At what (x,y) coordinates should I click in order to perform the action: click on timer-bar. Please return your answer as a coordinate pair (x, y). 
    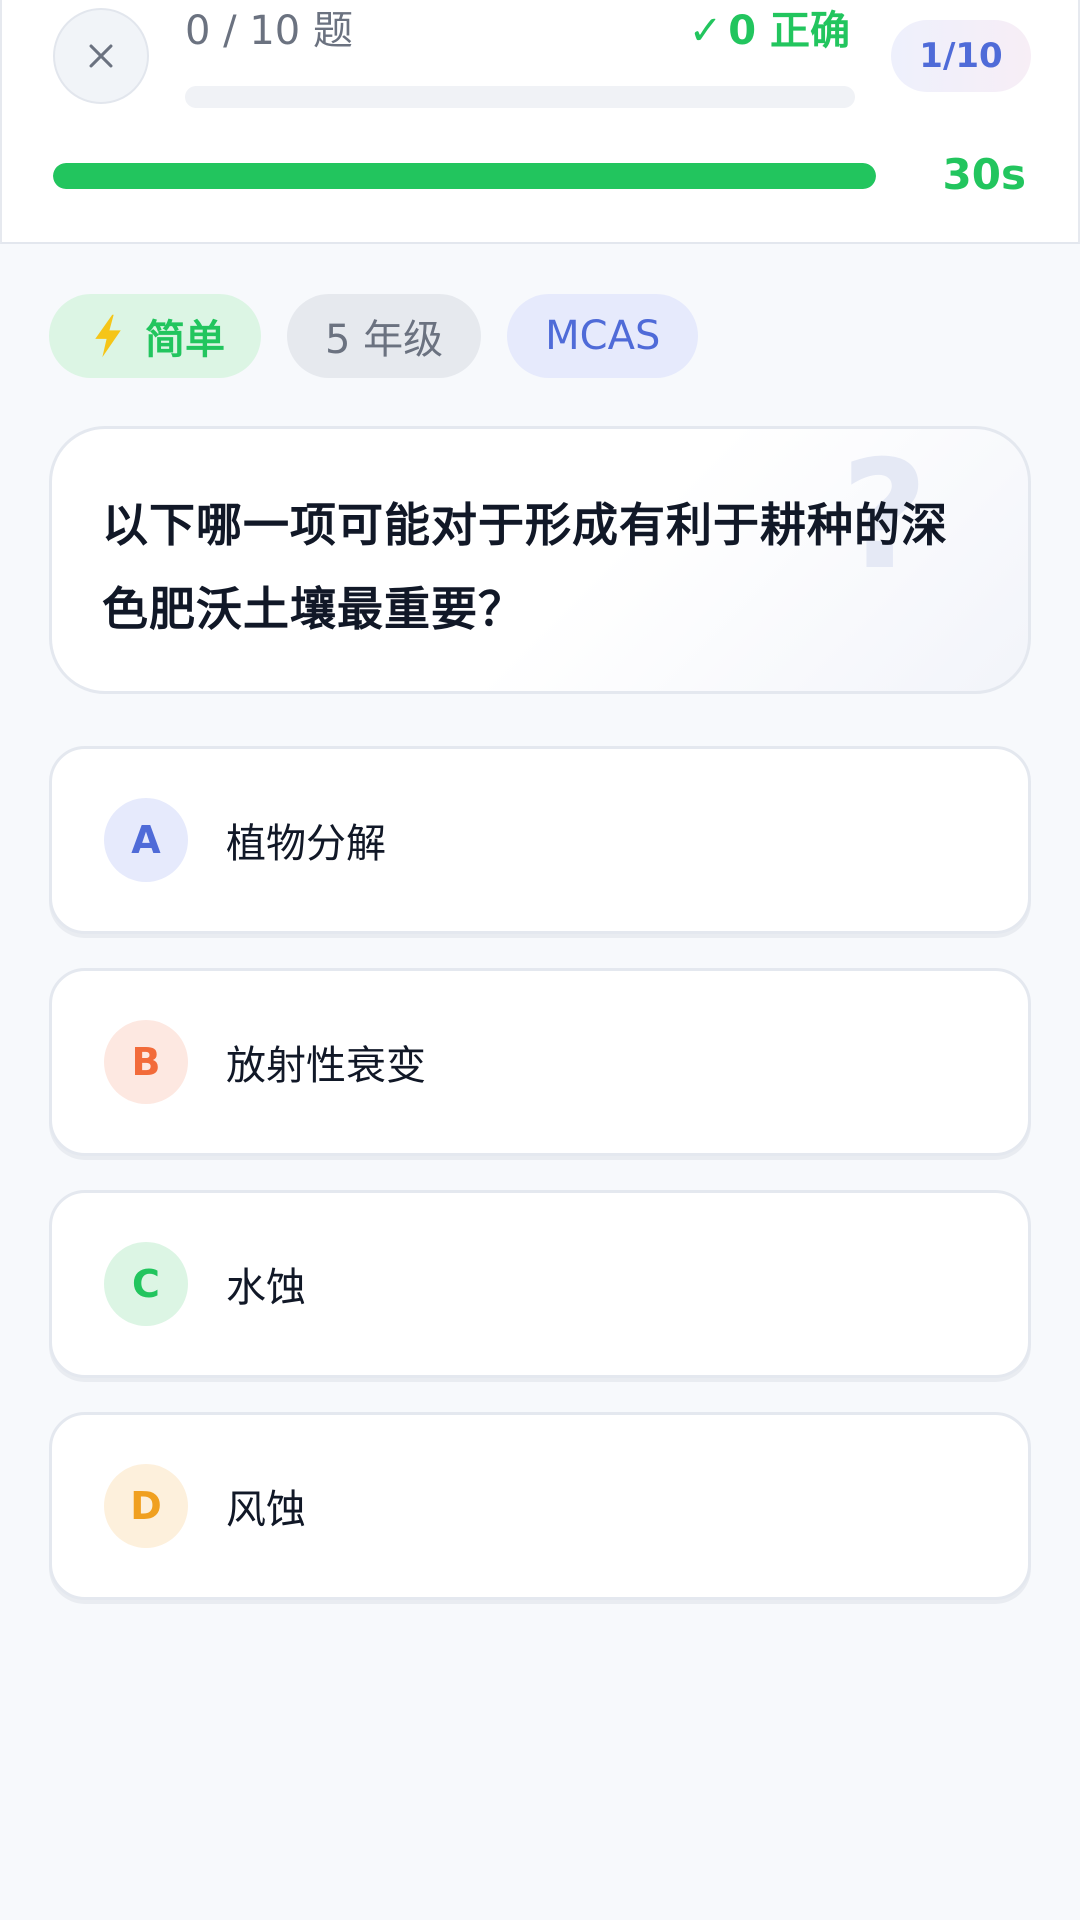
    Looking at the image, I should click on (464, 176).